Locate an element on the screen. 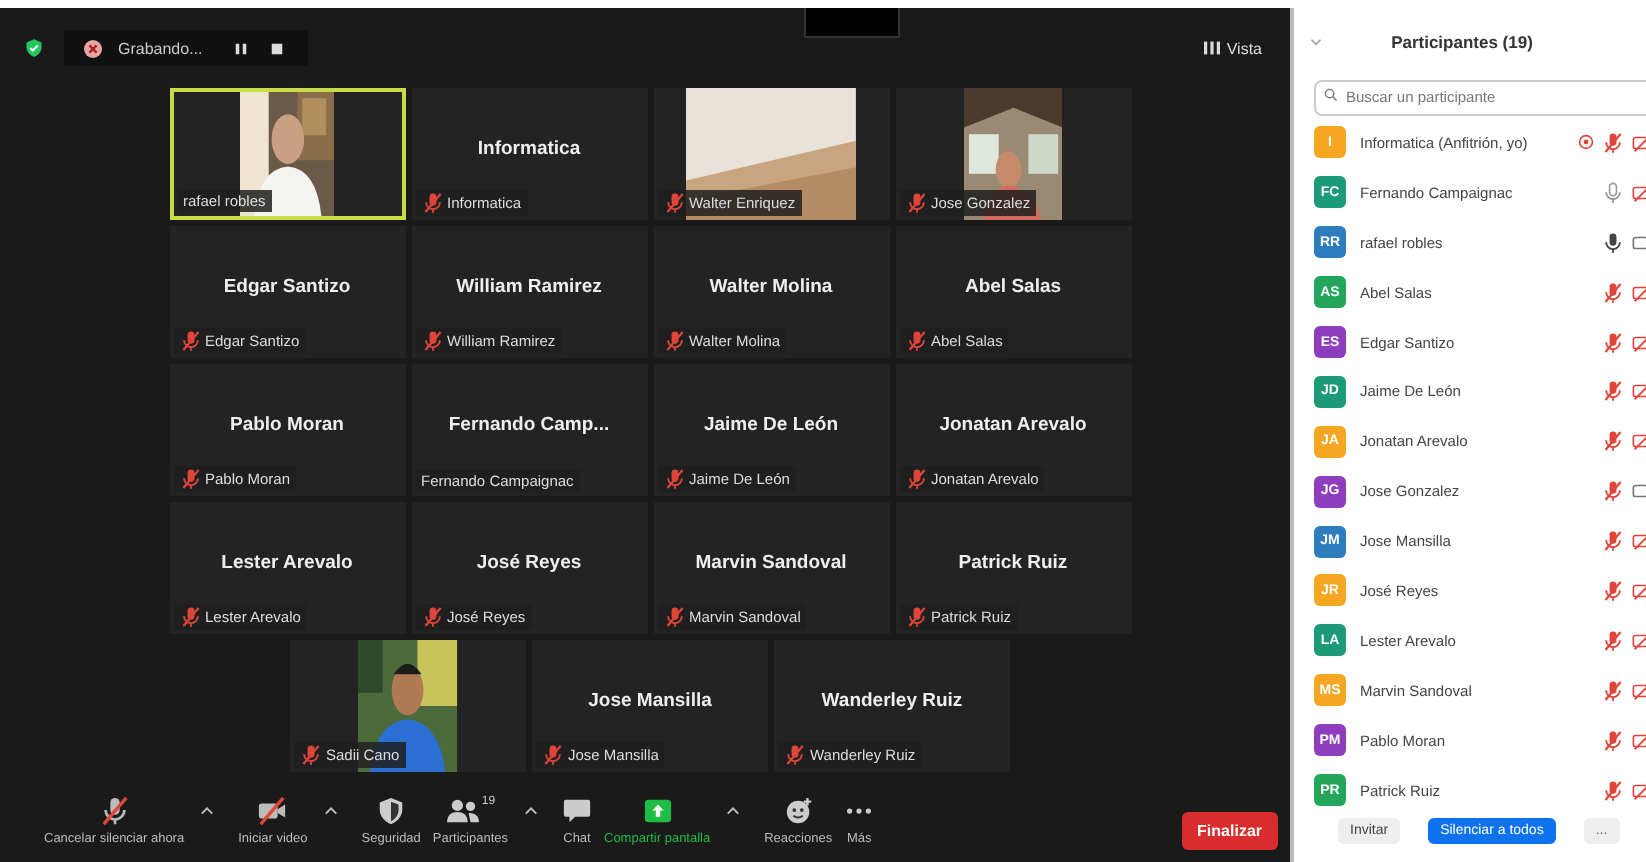 The width and height of the screenshot is (1646, 862). participant-name: Informatica is located at coordinates (529, 148).